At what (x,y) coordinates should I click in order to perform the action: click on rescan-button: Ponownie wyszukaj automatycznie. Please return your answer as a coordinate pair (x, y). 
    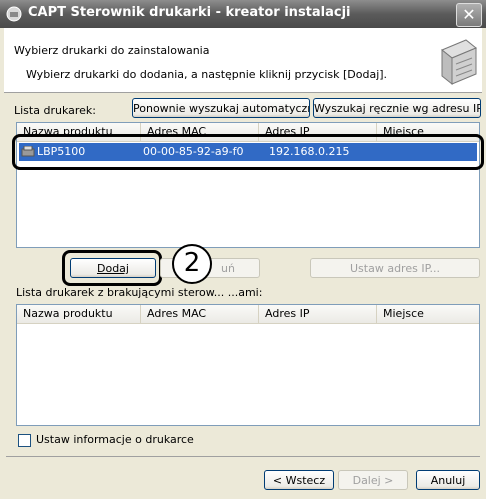
    Looking at the image, I should click on (221, 108).